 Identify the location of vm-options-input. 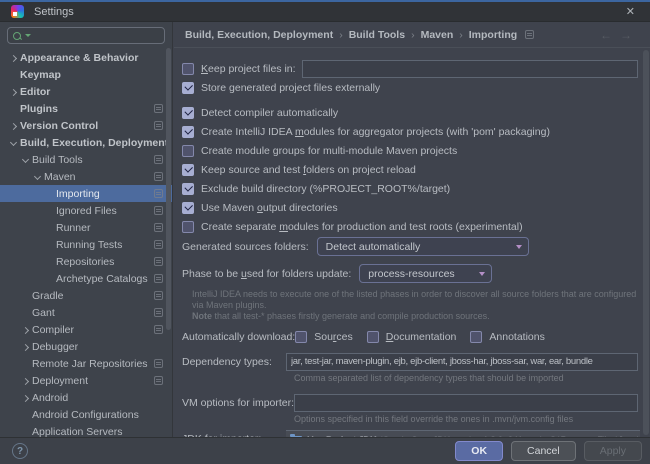
(466, 402).